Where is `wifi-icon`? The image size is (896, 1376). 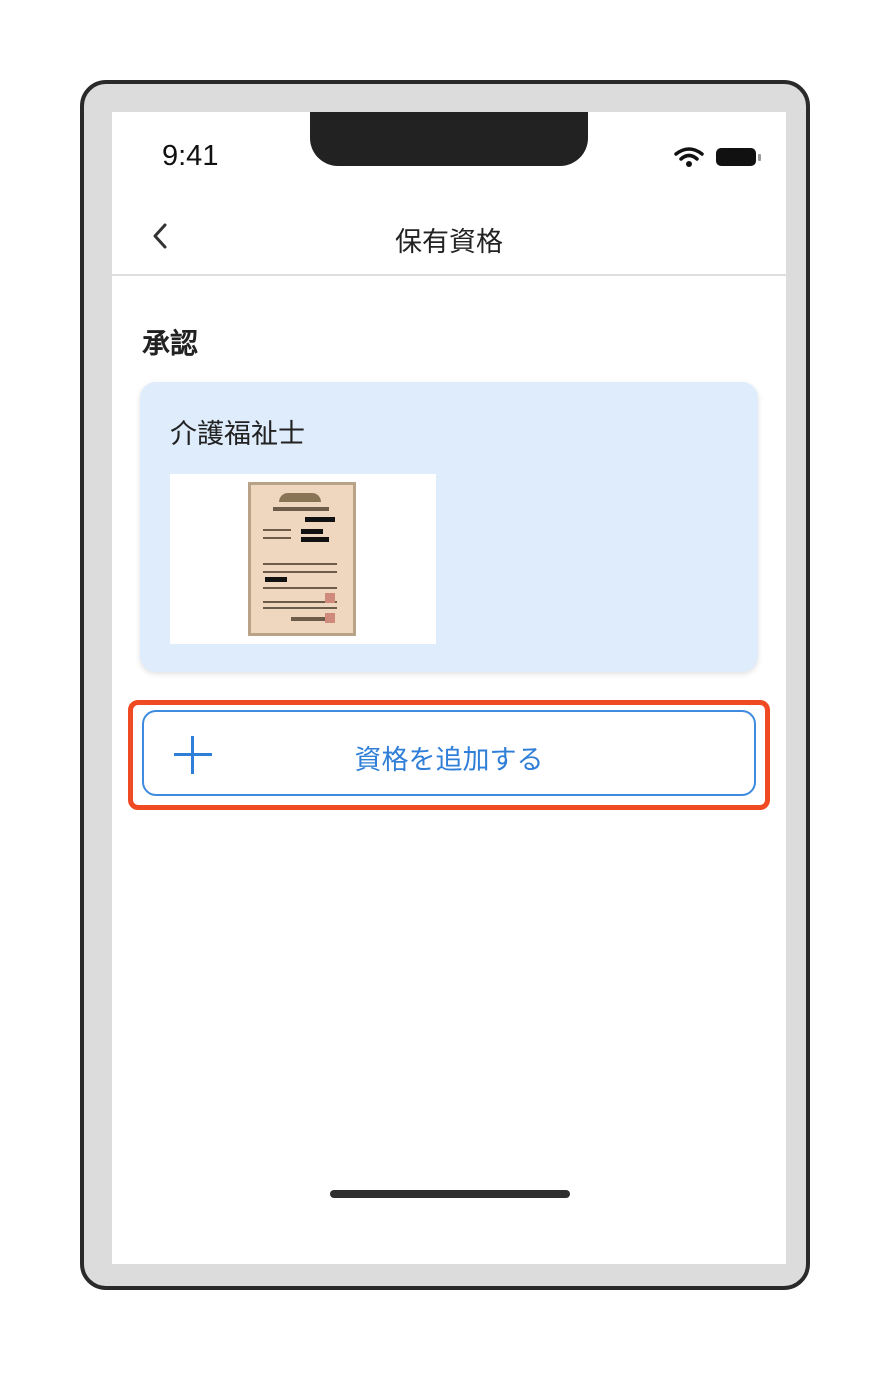 wifi-icon is located at coordinates (689, 157).